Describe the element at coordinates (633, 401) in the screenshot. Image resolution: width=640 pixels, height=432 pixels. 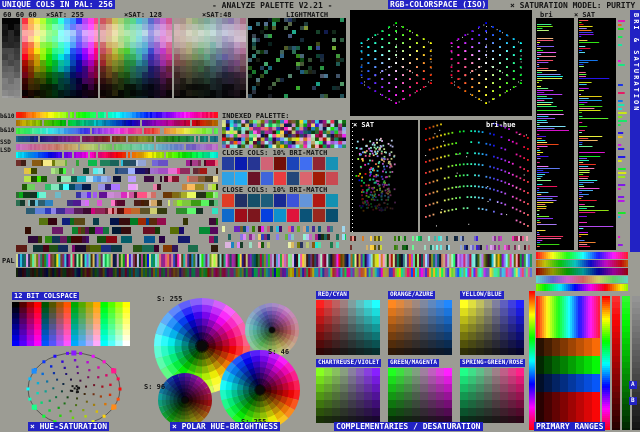
I see `range-b-label: B` at that location.